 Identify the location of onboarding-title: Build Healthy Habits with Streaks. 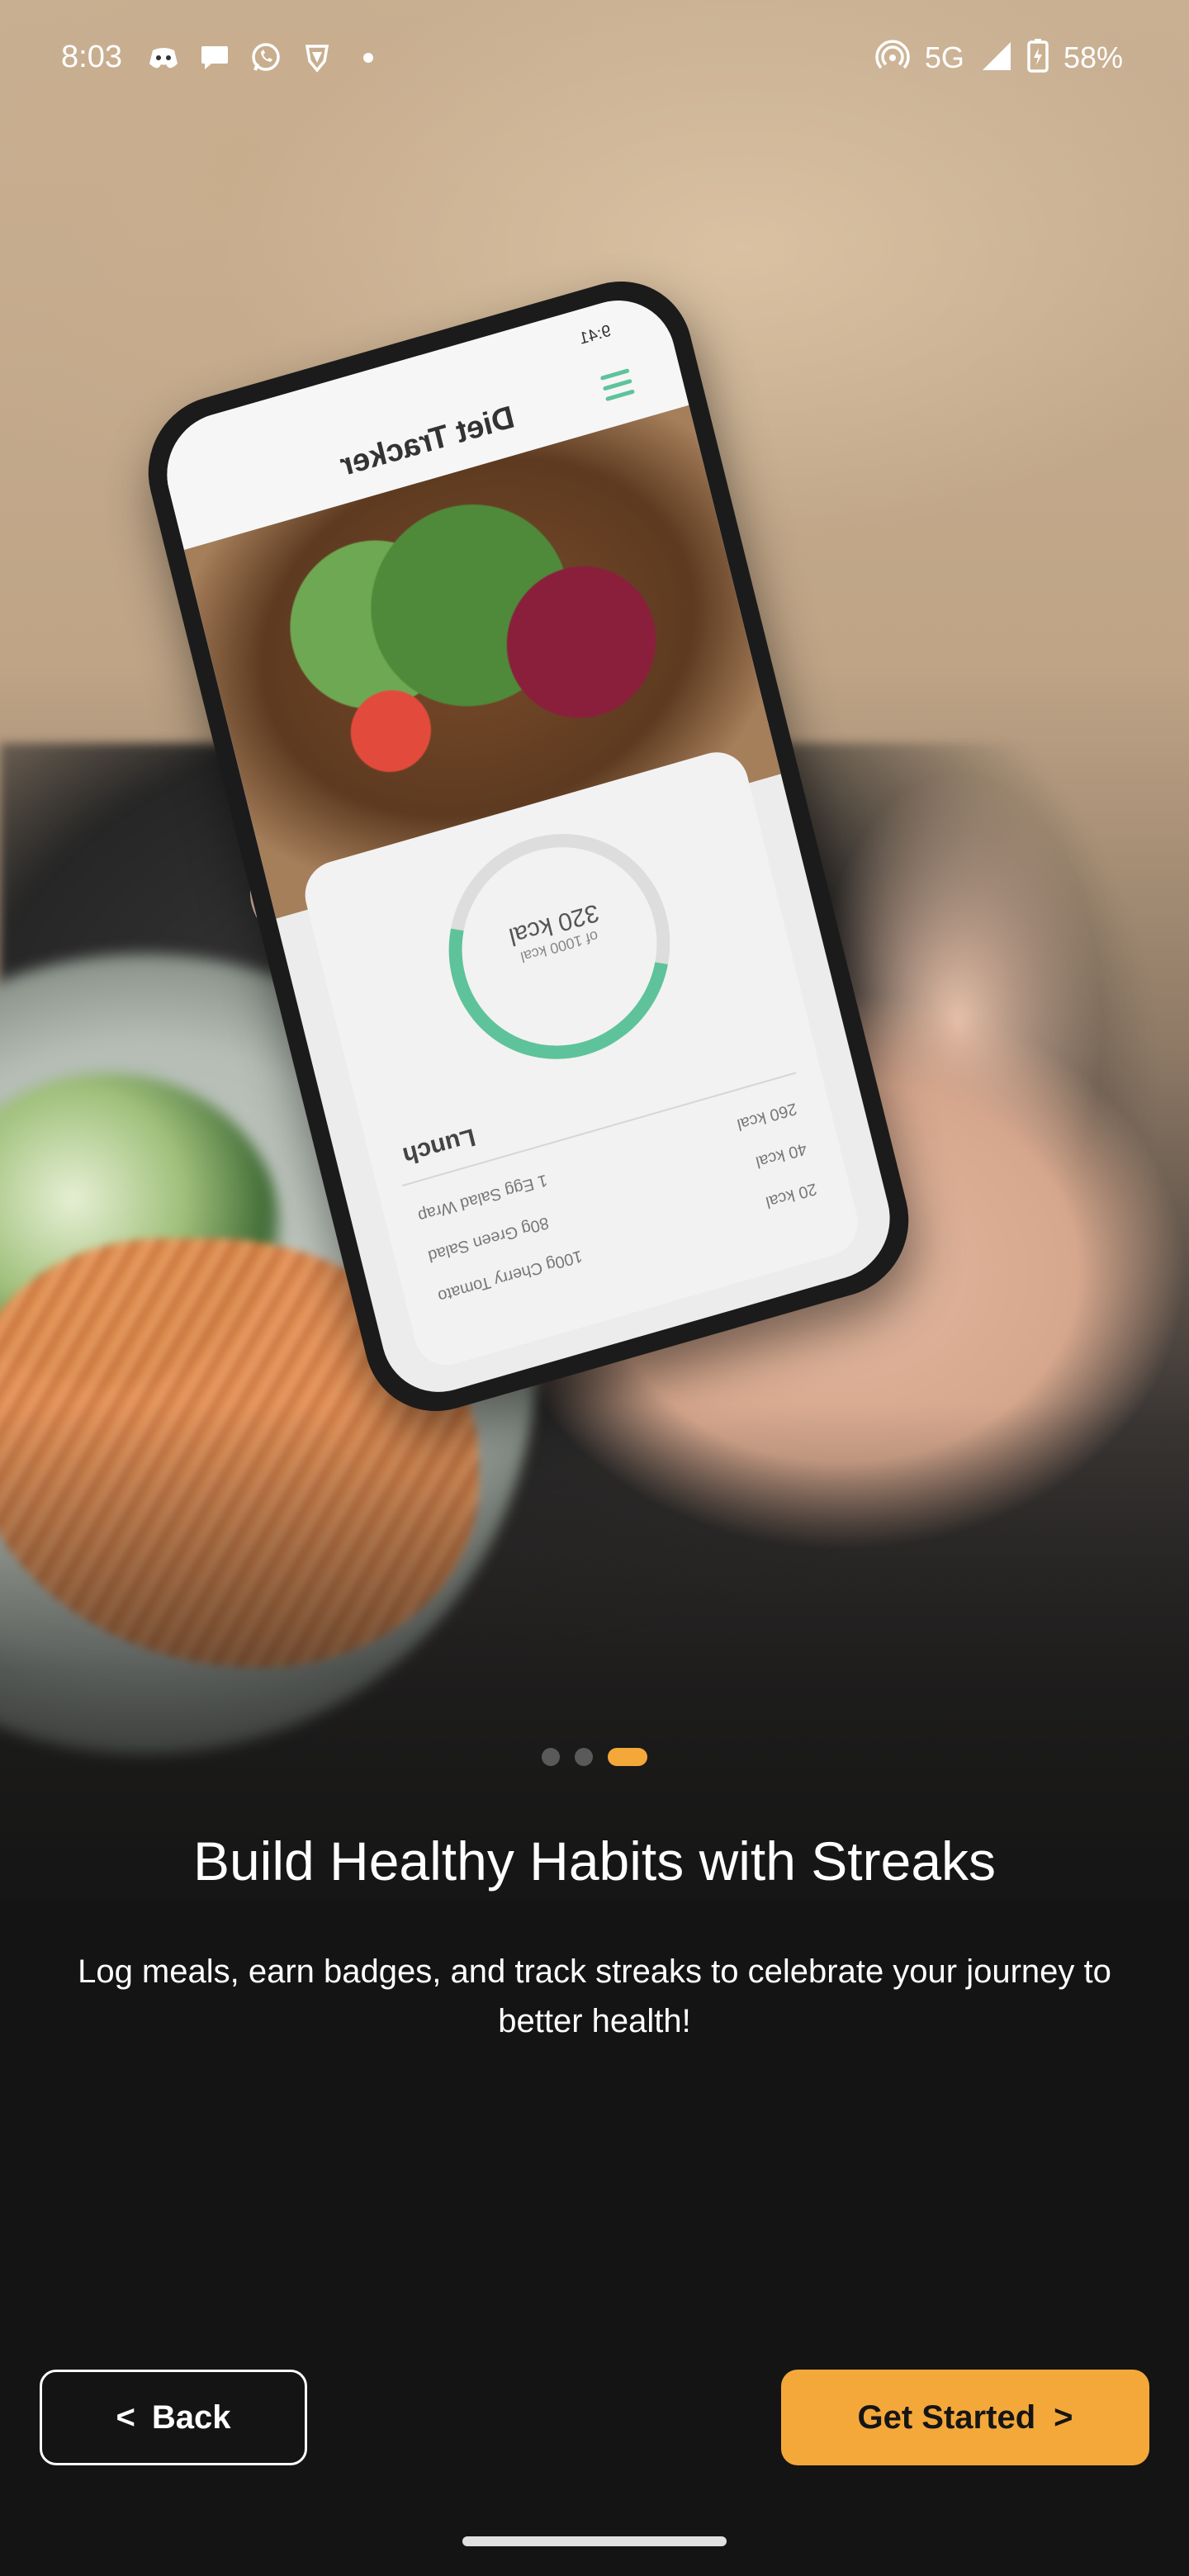
(594, 1861).